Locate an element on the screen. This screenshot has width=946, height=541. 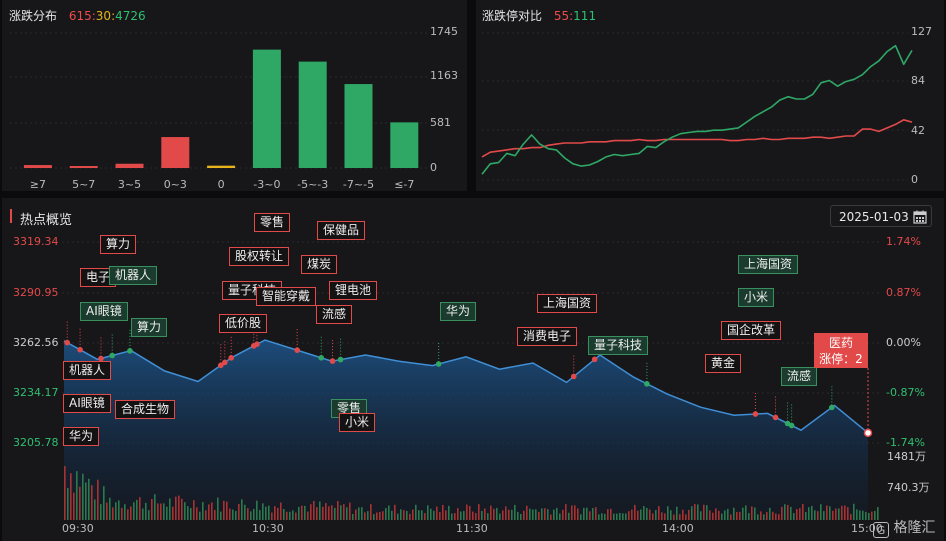
x-tick-label: ≤-7 is located at coordinates (404, 184).